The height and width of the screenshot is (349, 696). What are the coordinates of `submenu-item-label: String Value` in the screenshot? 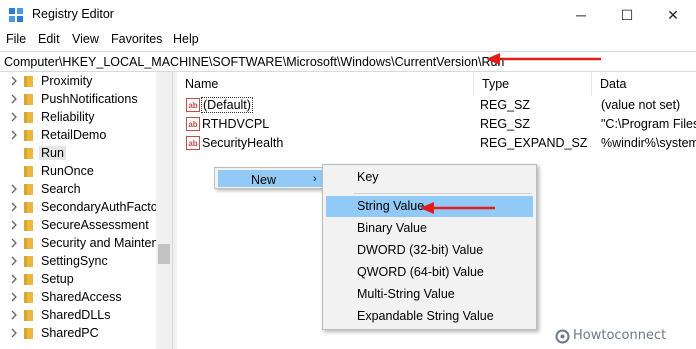 It's located at (391, 206).